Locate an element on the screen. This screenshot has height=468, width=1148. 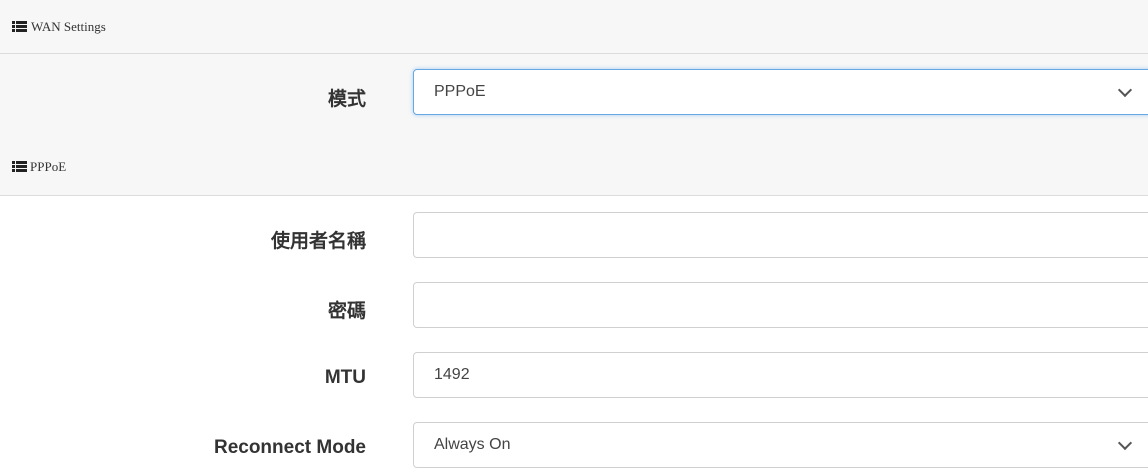
username-label: 使用者名稱 is located at coordinates (318, 241).